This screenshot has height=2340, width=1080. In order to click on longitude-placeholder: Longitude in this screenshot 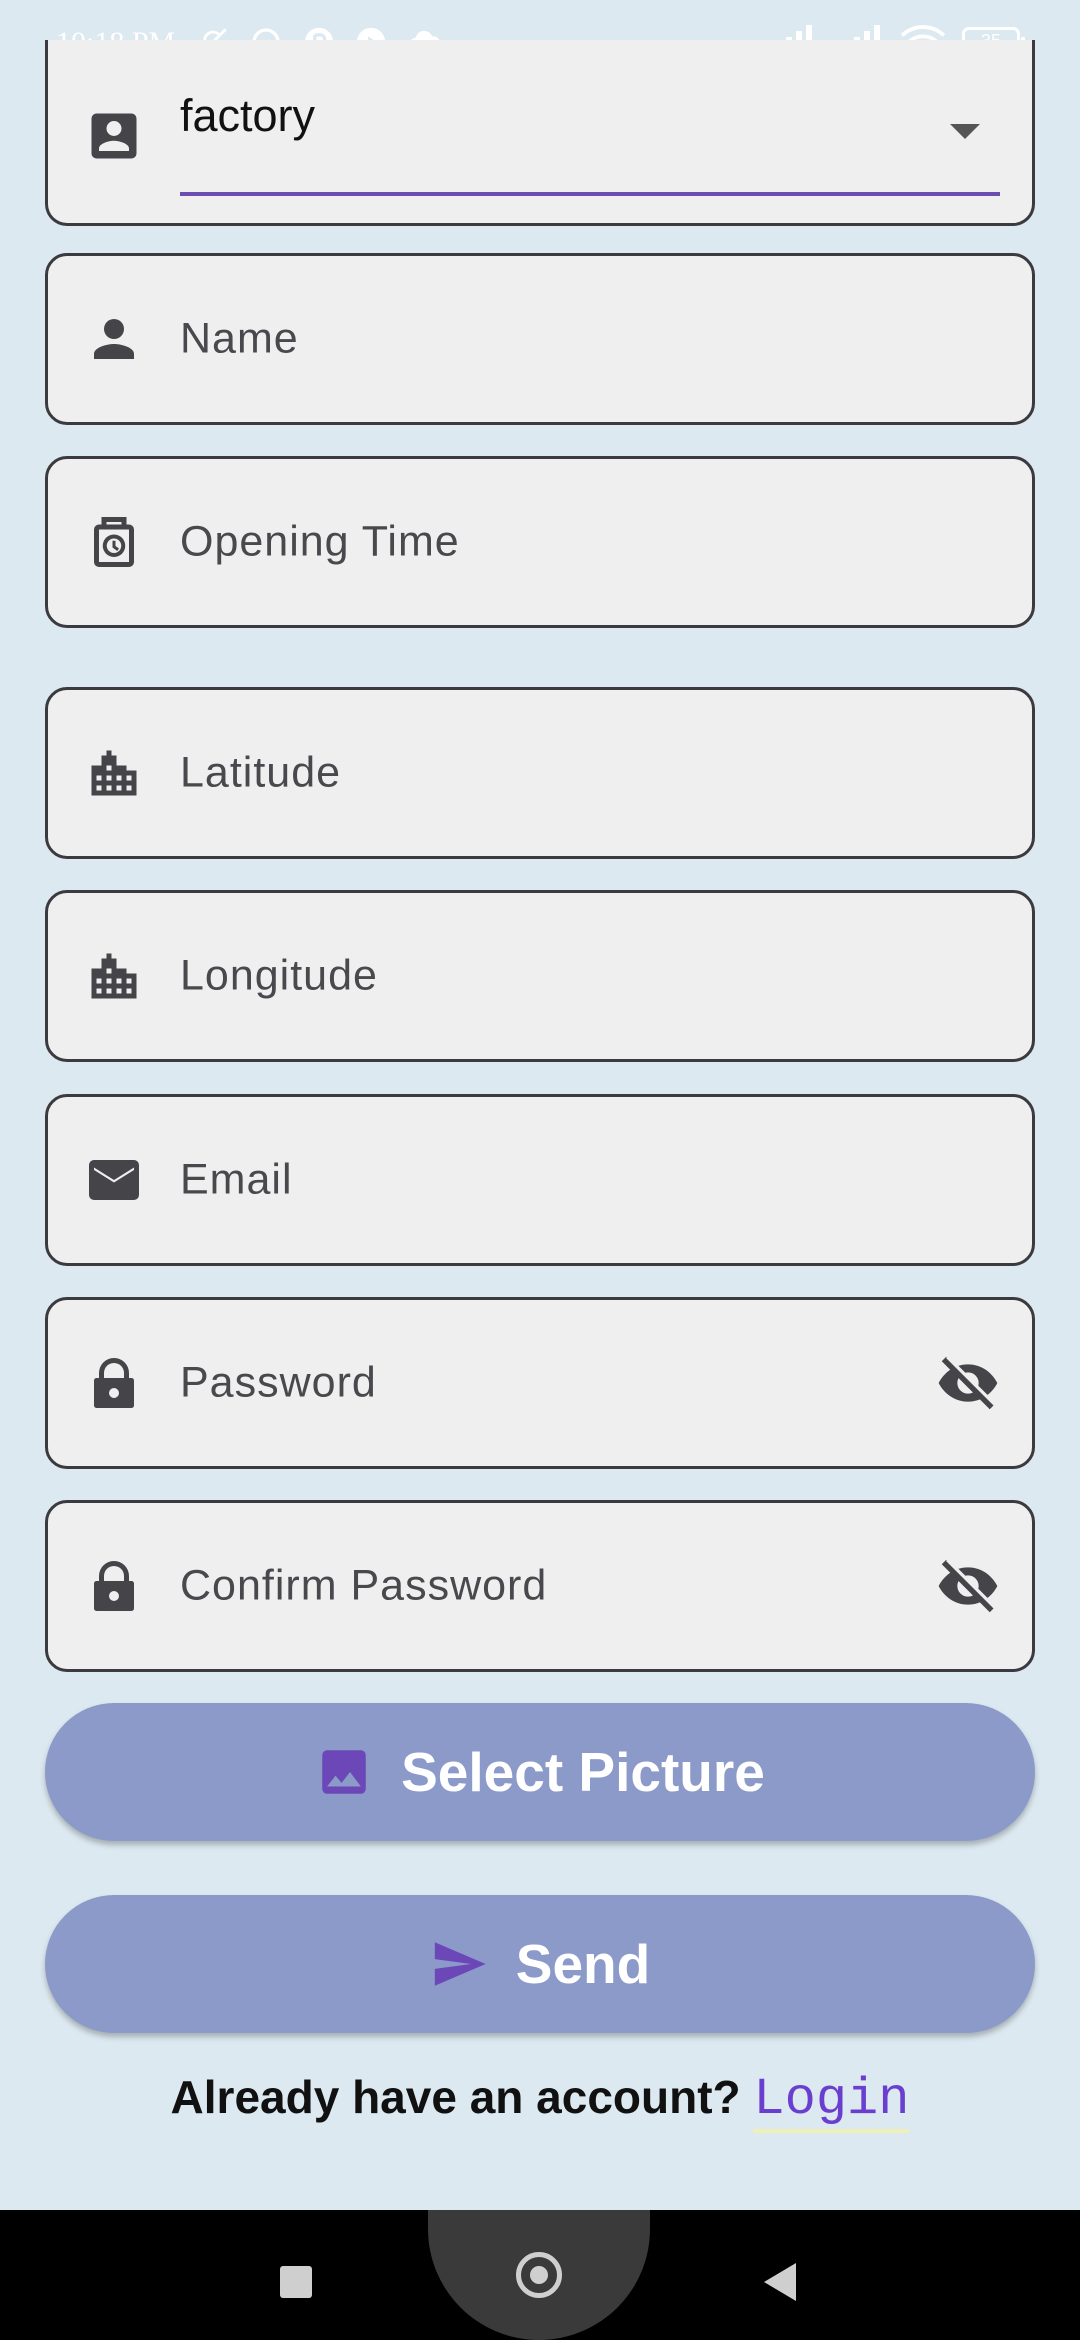, I will do `click(279, 975)`.